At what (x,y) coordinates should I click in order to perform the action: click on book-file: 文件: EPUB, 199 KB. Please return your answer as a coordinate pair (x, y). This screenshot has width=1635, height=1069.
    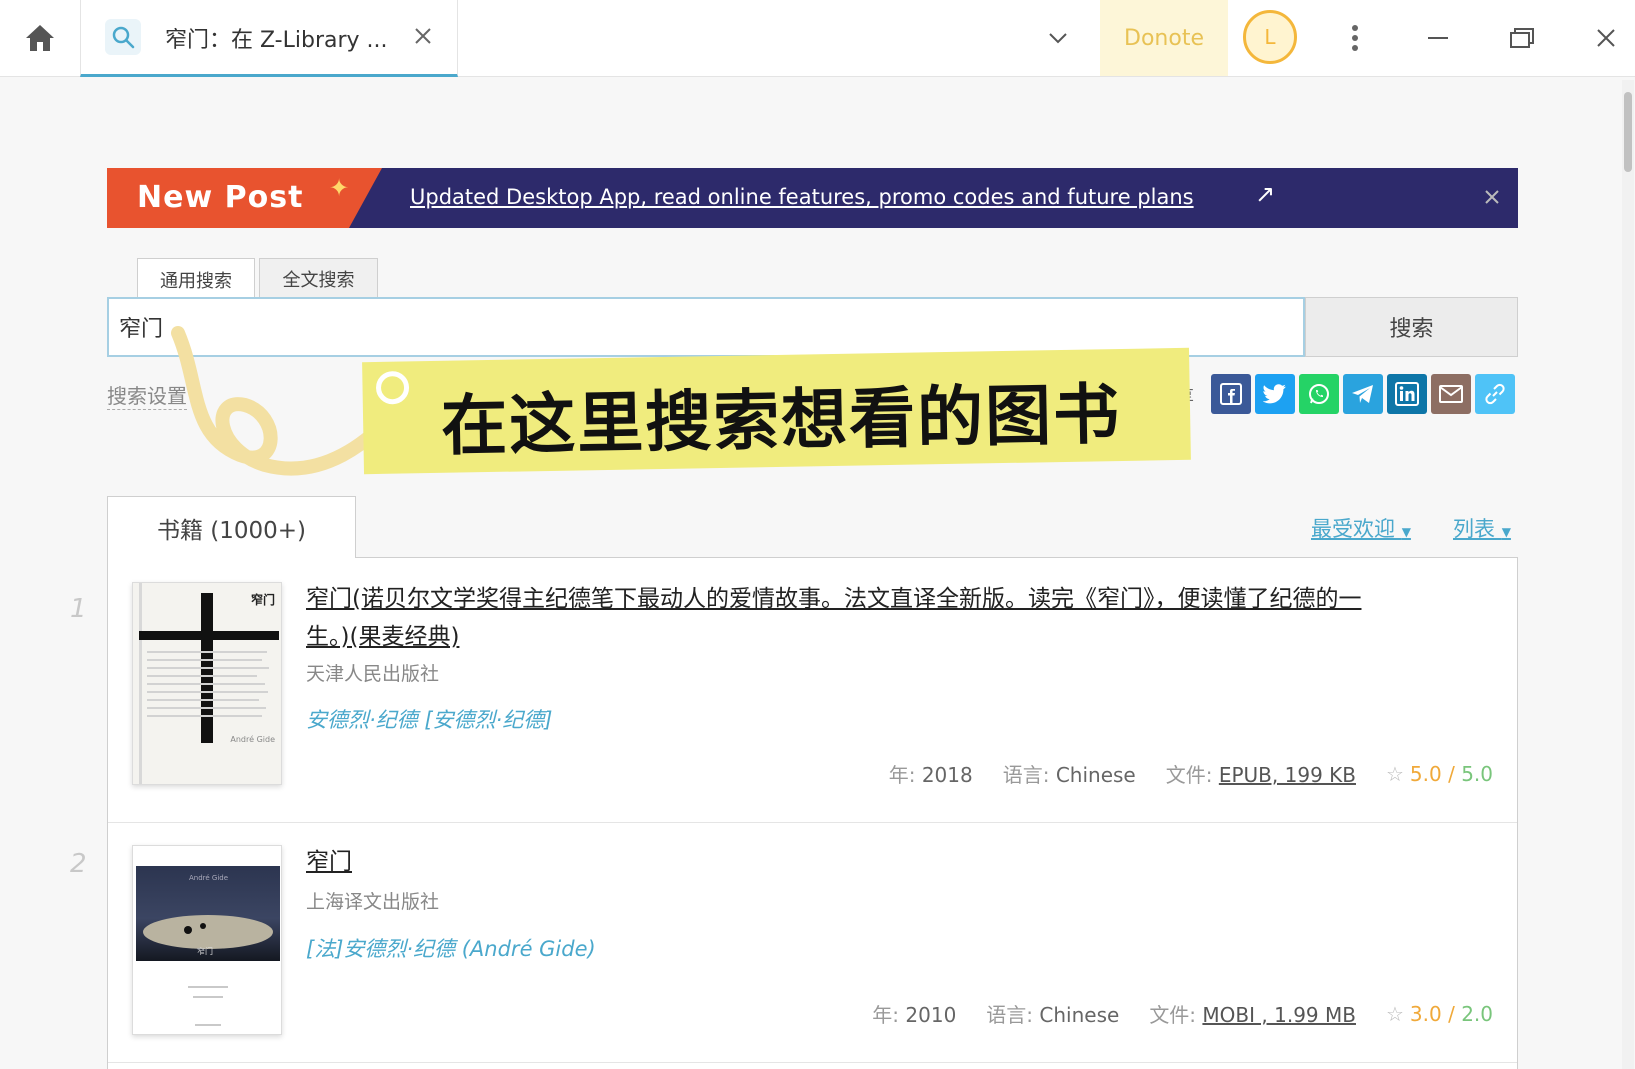
    Looking at the image, I should click on (1260, 775).